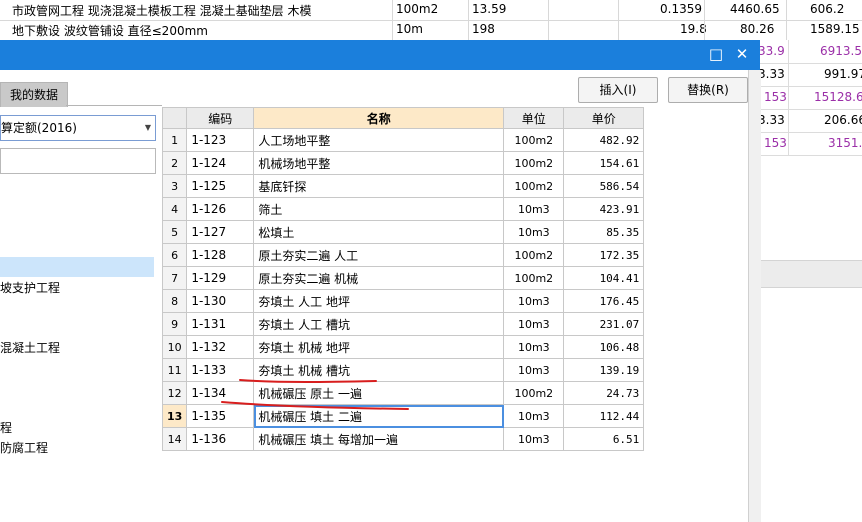 Image resolution: width=862 pixels, height=522 pixels. I want to click on tree-item: 坡支护工程, so click(30, 287).